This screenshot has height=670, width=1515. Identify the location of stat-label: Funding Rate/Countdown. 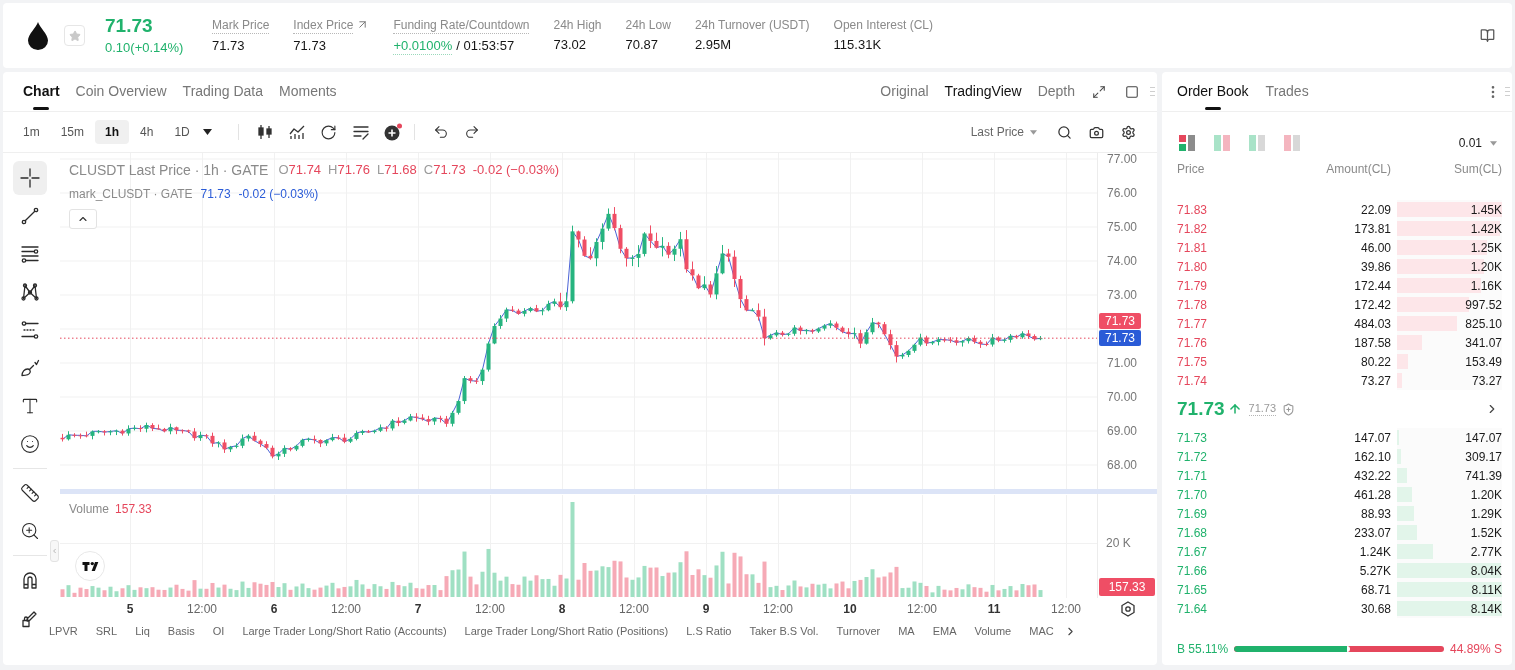
(461, 25).